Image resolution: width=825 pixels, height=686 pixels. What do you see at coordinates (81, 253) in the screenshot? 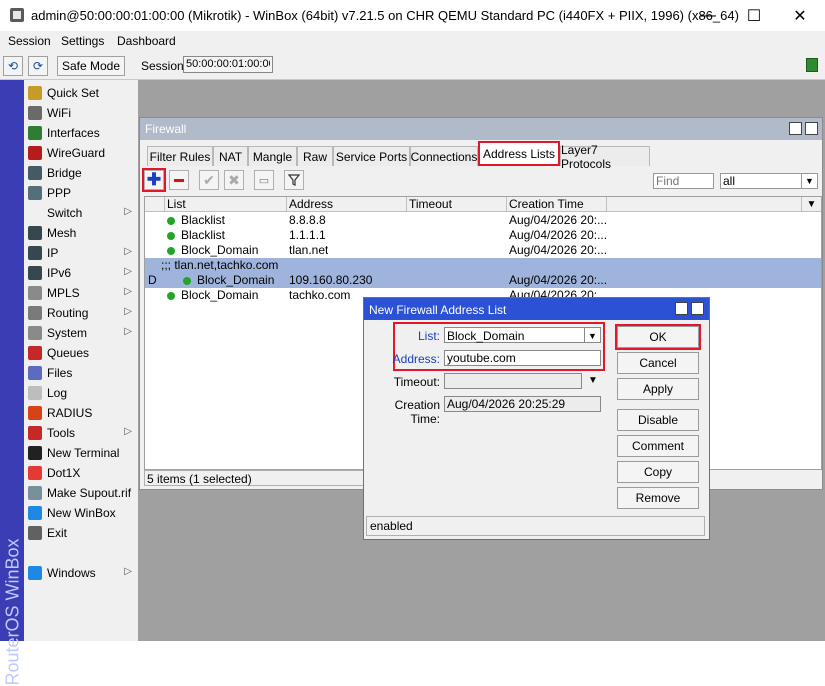
I see `sidebar-item-ip: IP ▷` at bounding box center [81, 253].